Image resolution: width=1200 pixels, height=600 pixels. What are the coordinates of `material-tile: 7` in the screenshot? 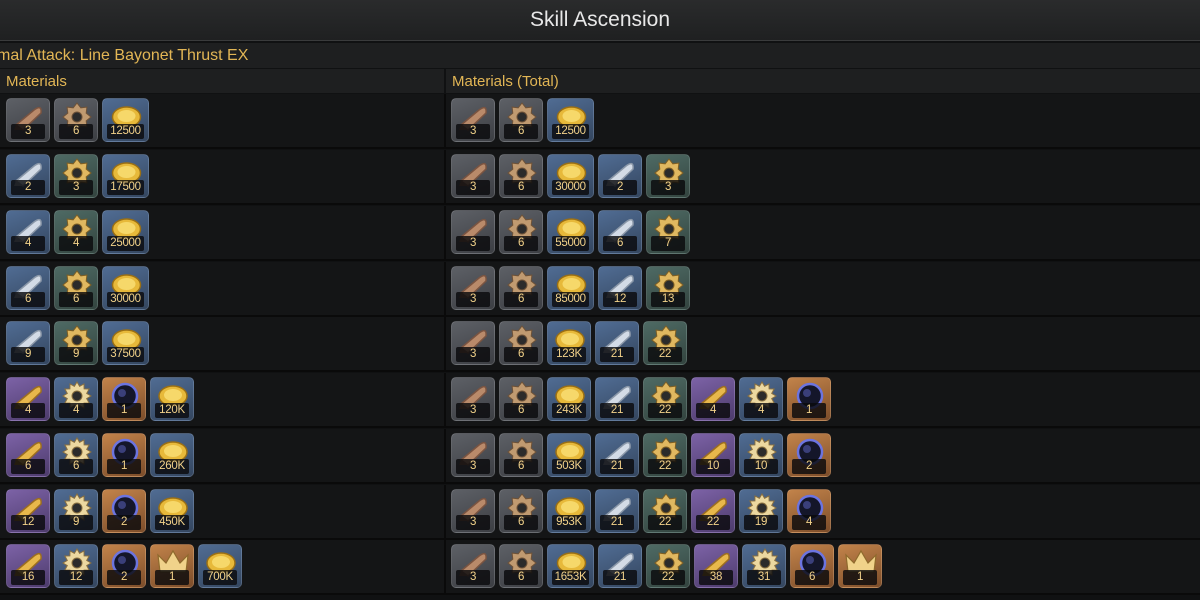 It's located at (668, 232).